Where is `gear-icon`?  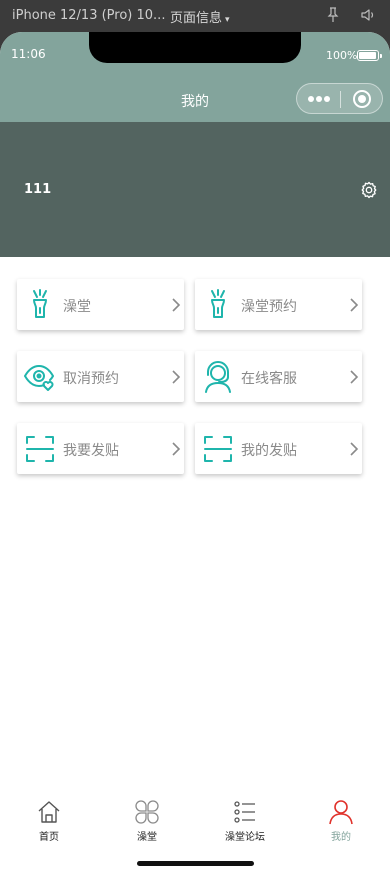 gear-icon is located at coordinates (369, 190).